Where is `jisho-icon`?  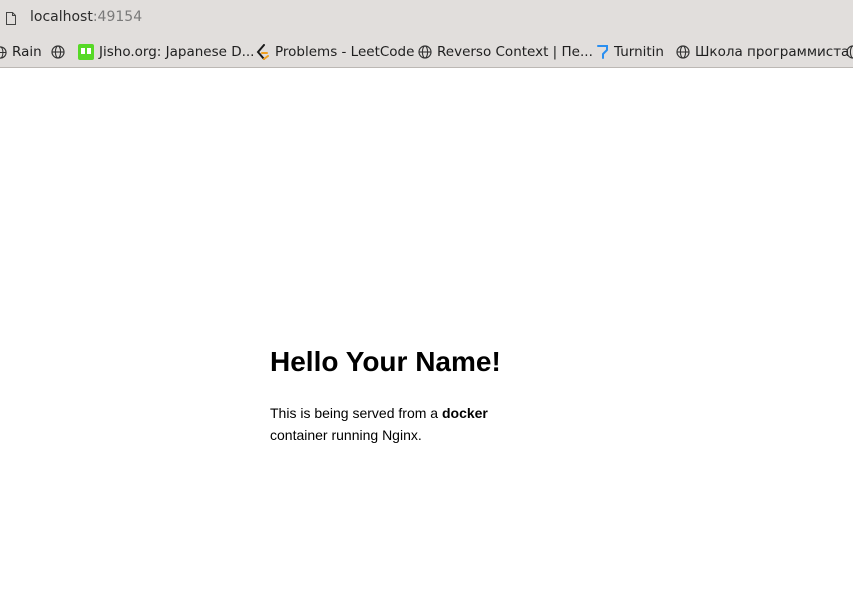
jisho-icon is located at coordinates (86, 52).